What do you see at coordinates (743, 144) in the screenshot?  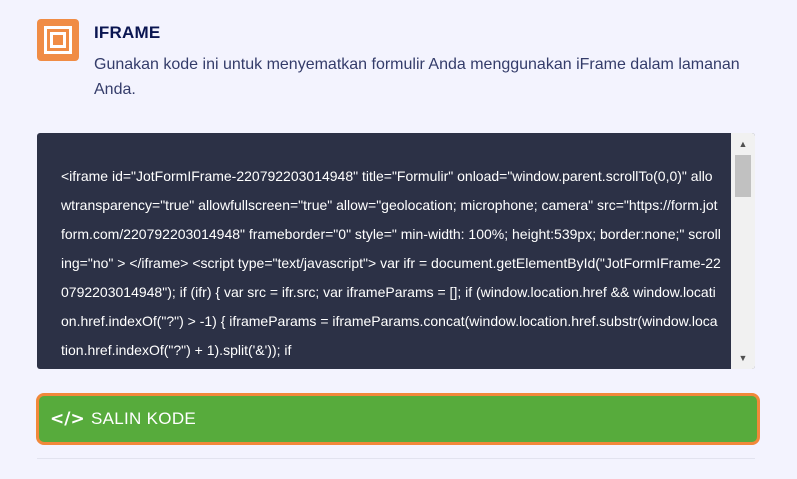 I see `scroll-up-arrow-icon: ▲` at bounding box center [743, 144].